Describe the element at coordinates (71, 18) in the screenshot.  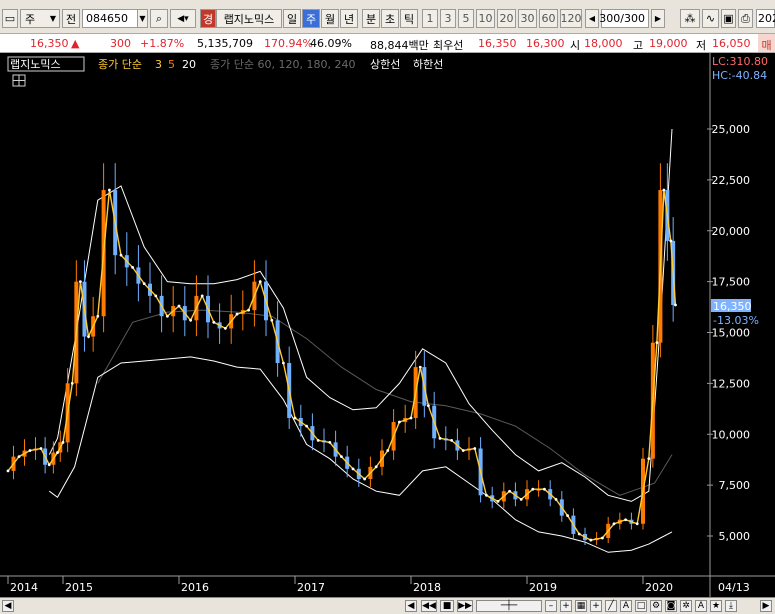
I see `prev-button: 전` at that location.